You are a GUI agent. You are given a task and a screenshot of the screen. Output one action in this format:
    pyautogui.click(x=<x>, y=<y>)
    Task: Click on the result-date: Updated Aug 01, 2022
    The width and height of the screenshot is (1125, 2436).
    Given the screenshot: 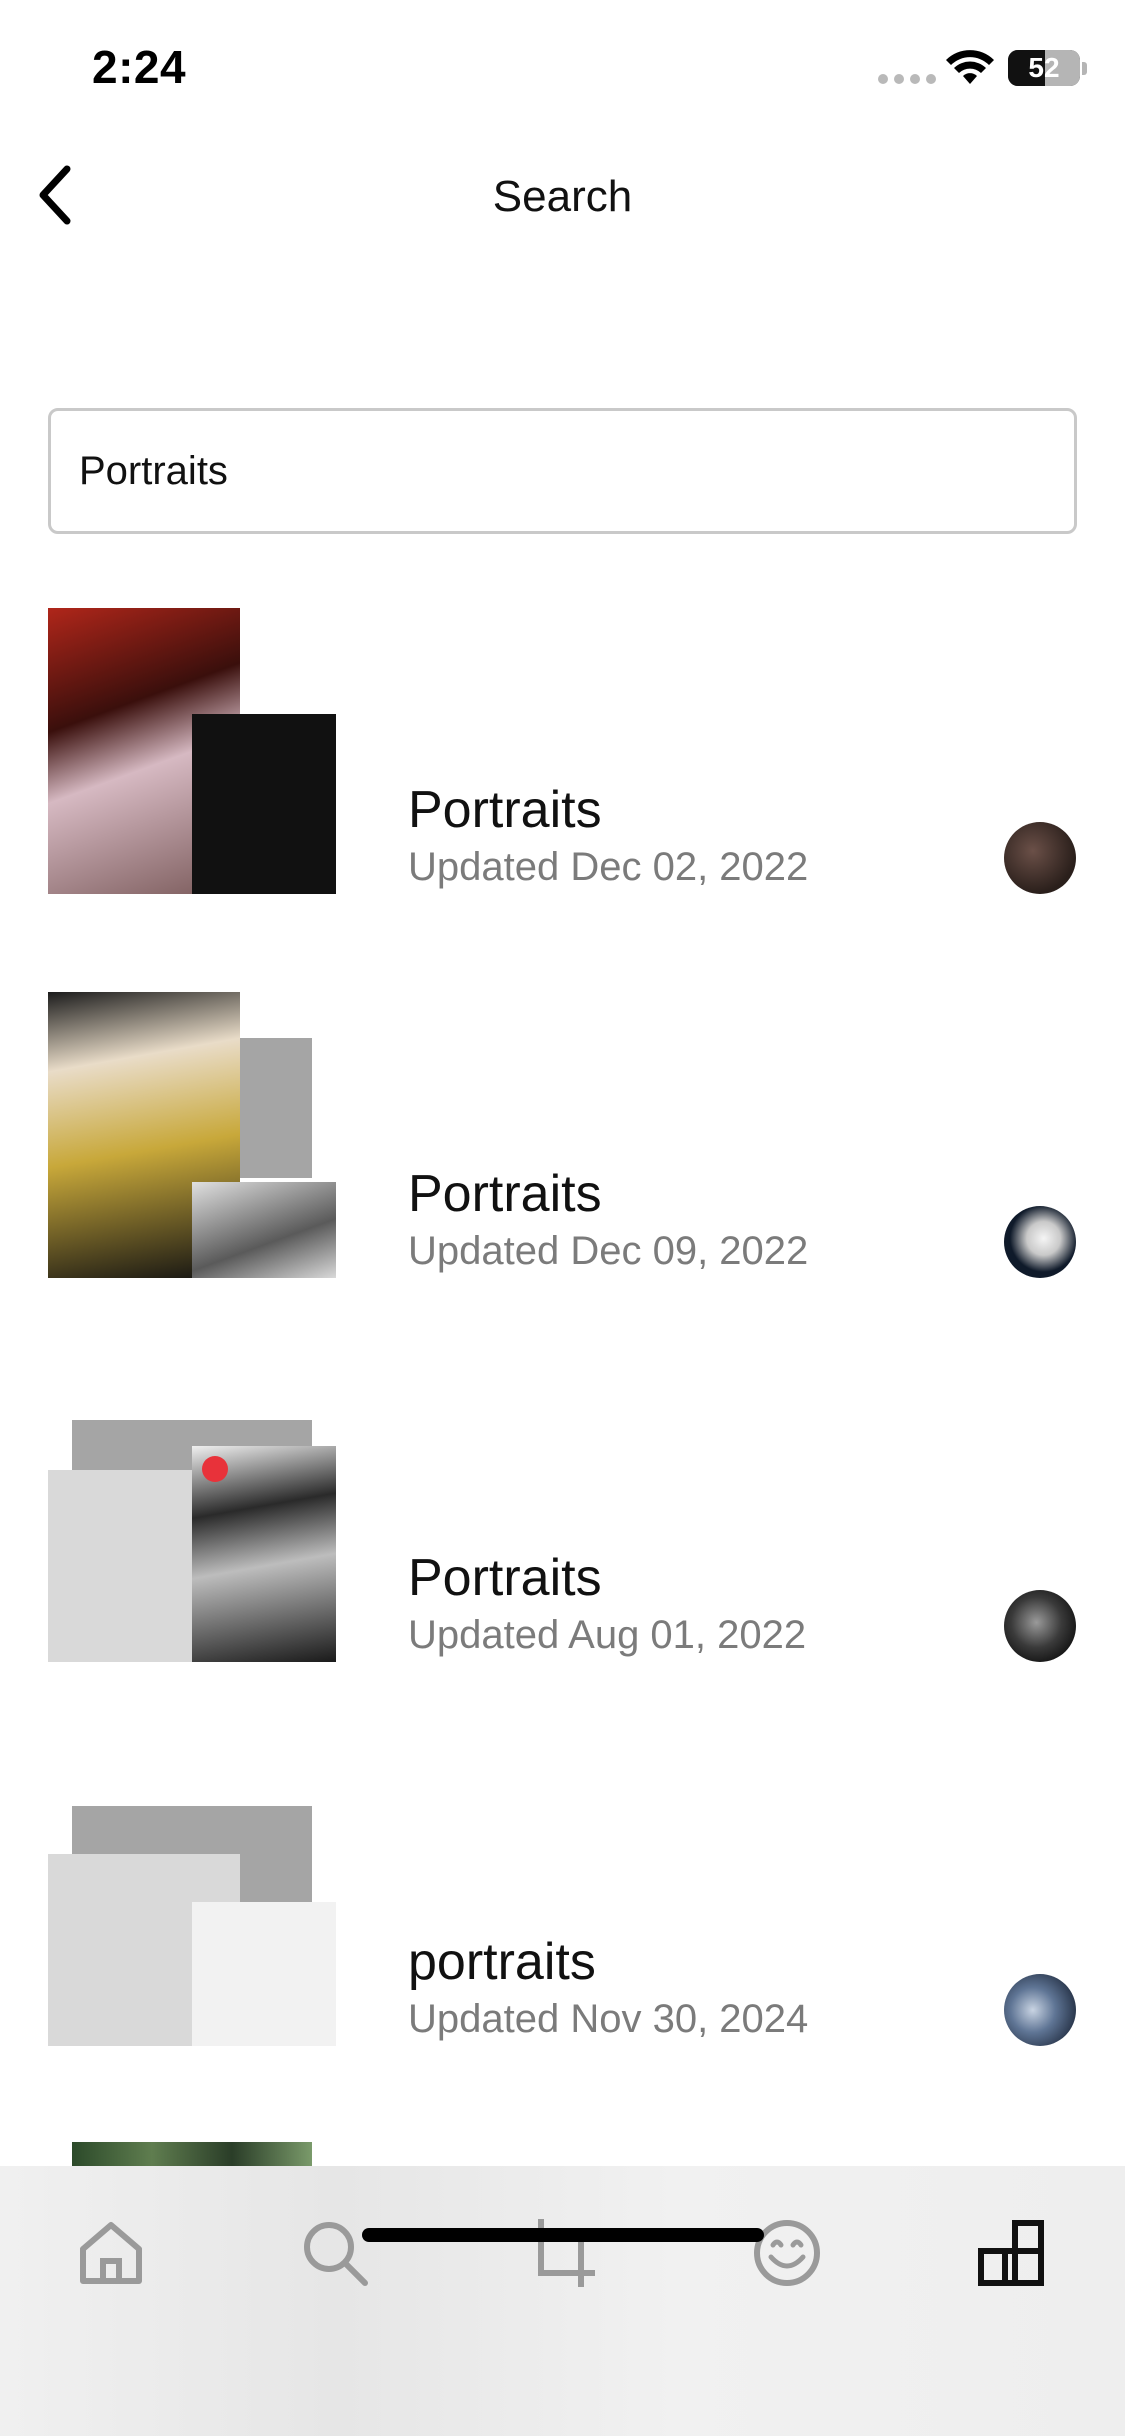 What is the action you would take?
    pyautogui.click(x=607, y=1635)
    